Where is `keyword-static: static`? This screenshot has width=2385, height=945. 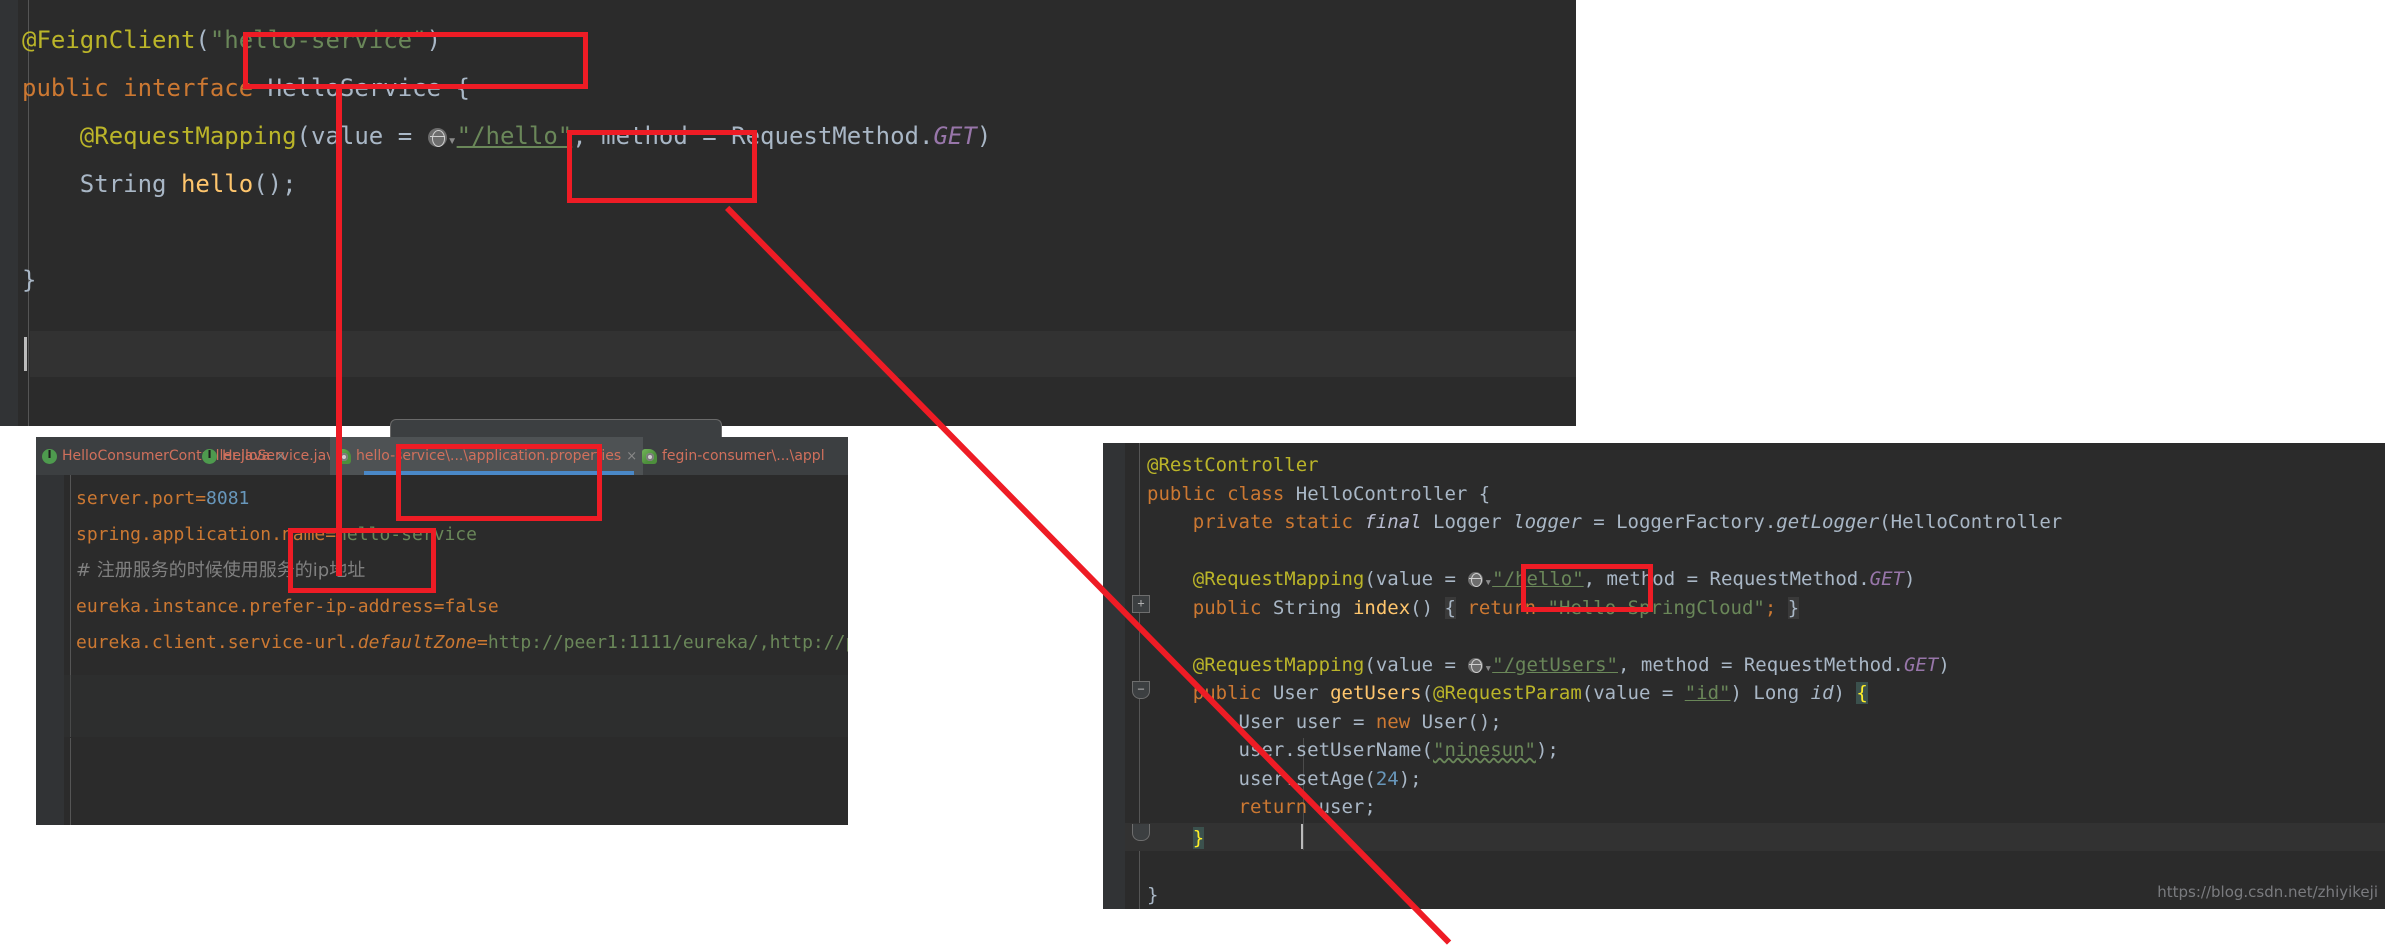
keyword-static: static is located at coordinates (1318, 522).